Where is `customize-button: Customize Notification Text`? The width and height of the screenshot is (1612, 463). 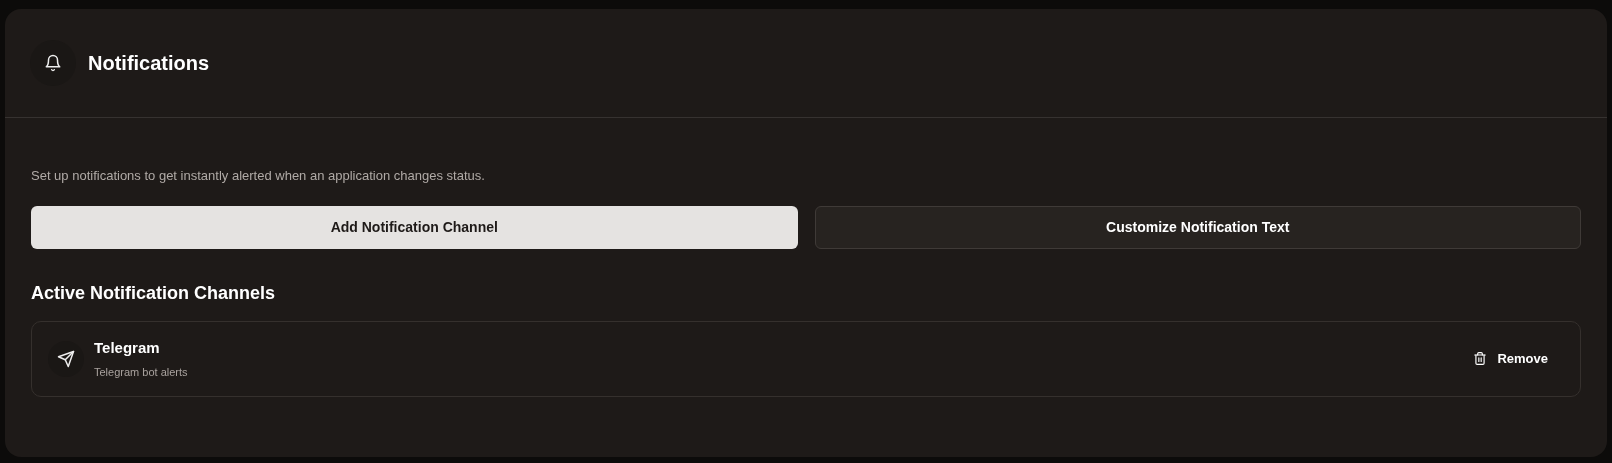
customize-button: Customize Notification Text is located at coordinates (1197, 227).